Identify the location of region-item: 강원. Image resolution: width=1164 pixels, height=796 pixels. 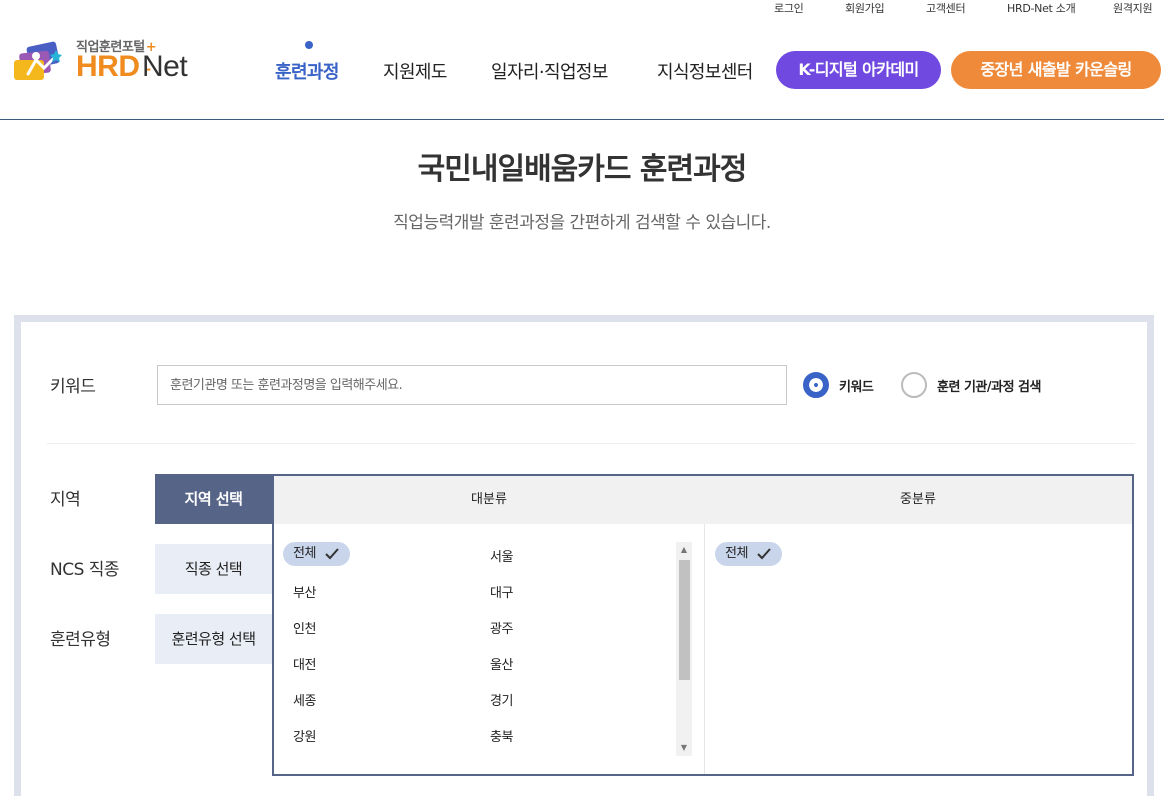
(304, 735).